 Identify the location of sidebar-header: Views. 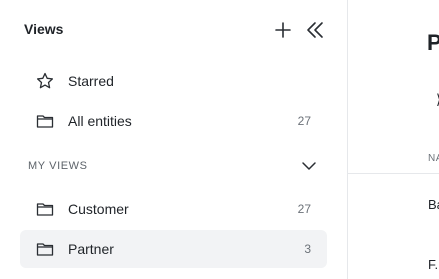
(175, 30).